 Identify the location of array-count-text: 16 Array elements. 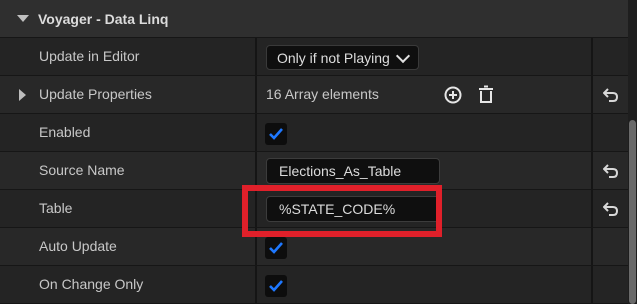
(322, 94).